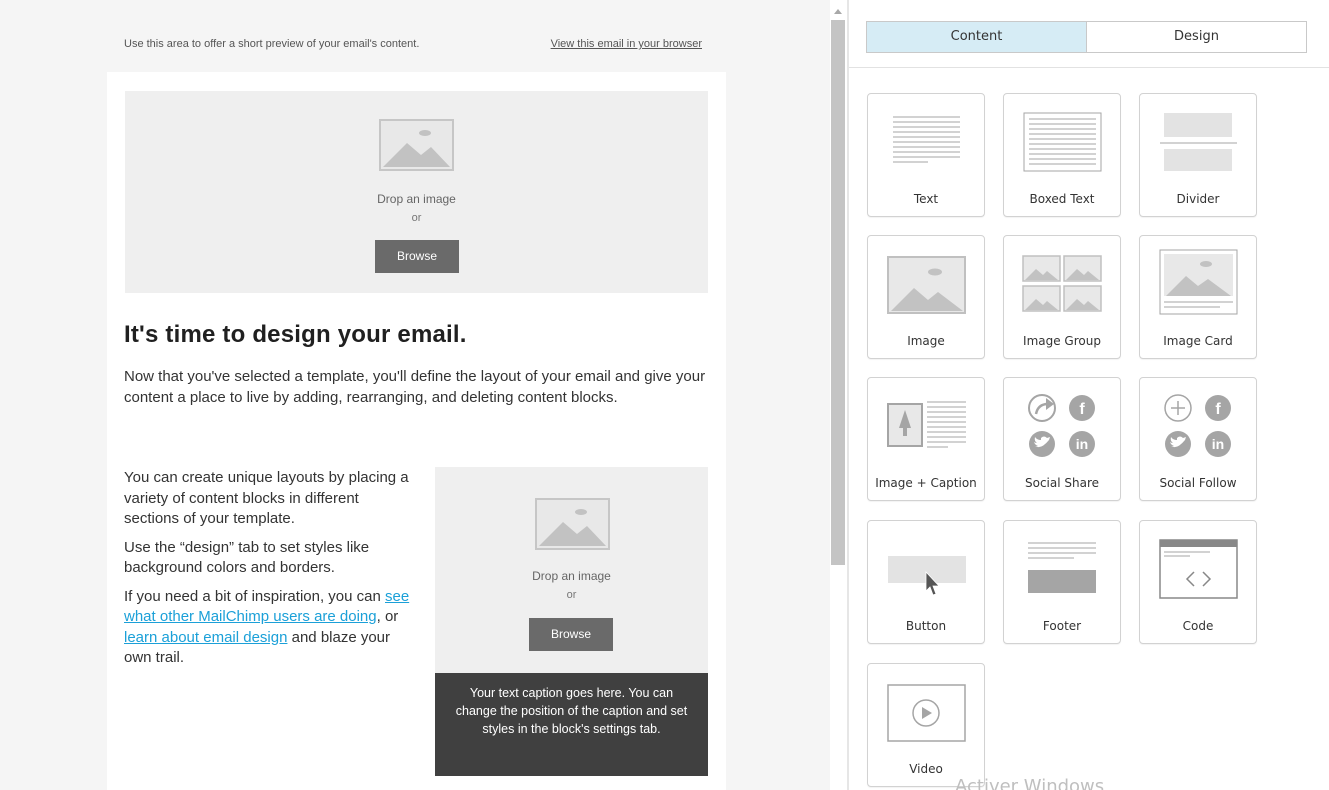 The width and height of the screenshot is (1329, 790). Describe the element at coordinates (1062, 626) in the screenshot. I see `block-label: Footer` at that location.